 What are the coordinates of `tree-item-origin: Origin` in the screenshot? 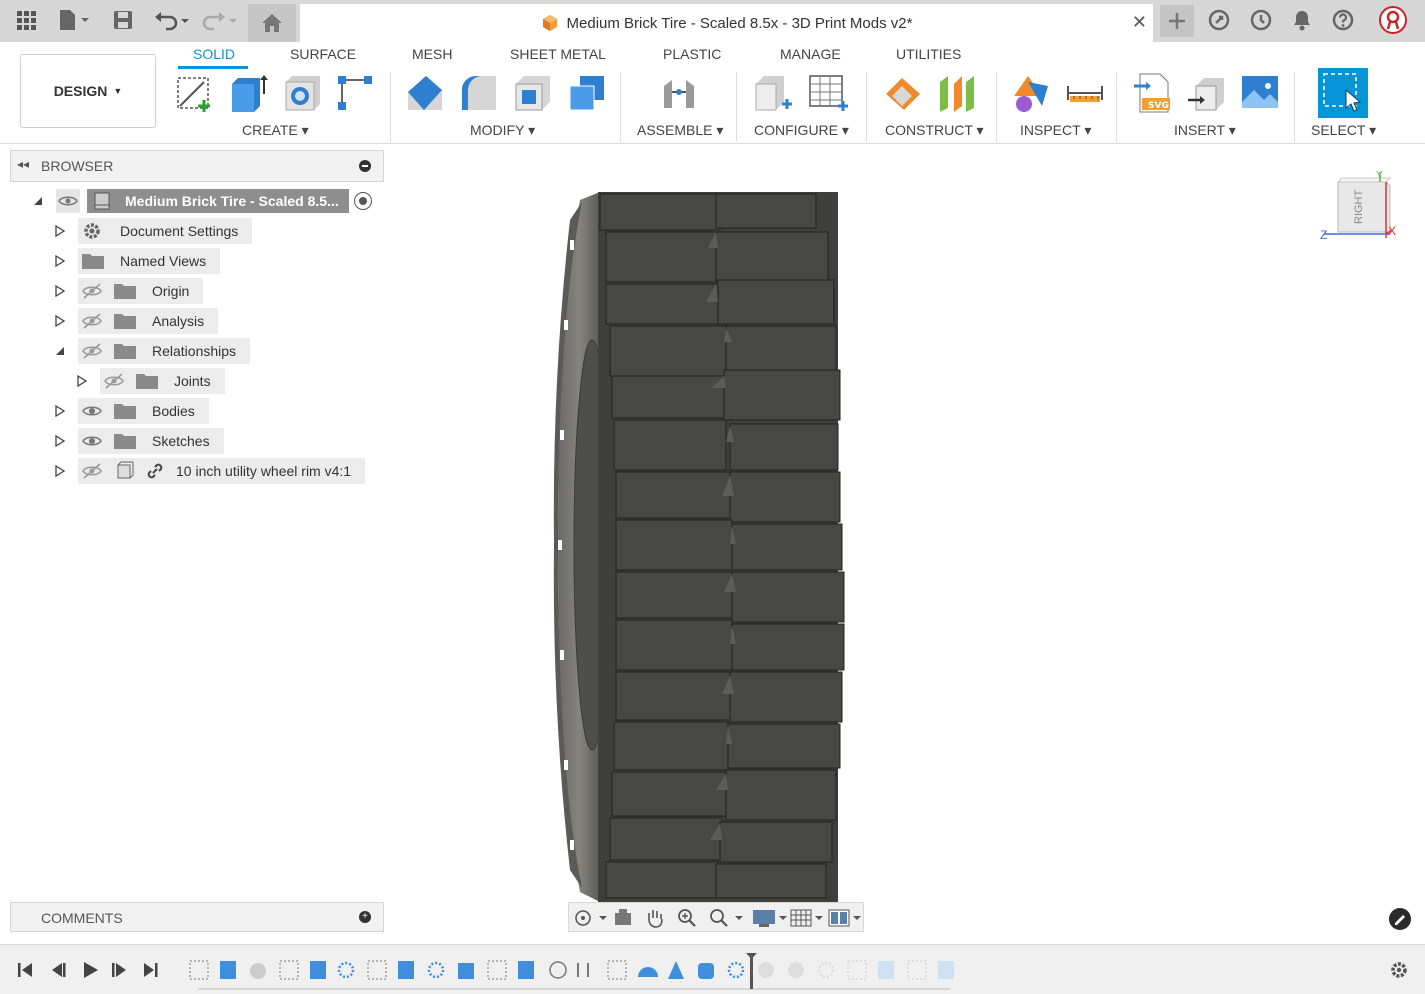 It's located at (141, 291).